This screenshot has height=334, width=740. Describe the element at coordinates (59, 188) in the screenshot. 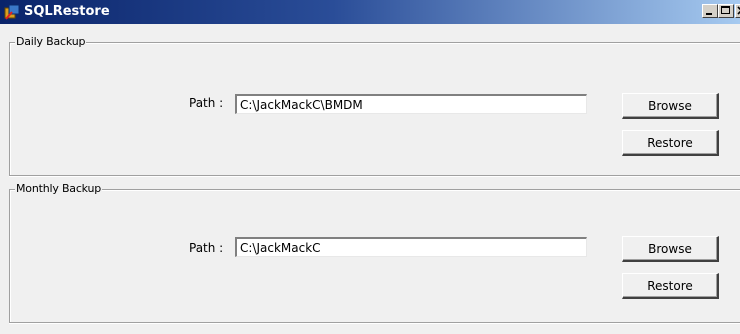

I see `monthly-backup-label: Monthly Backup` at that location.